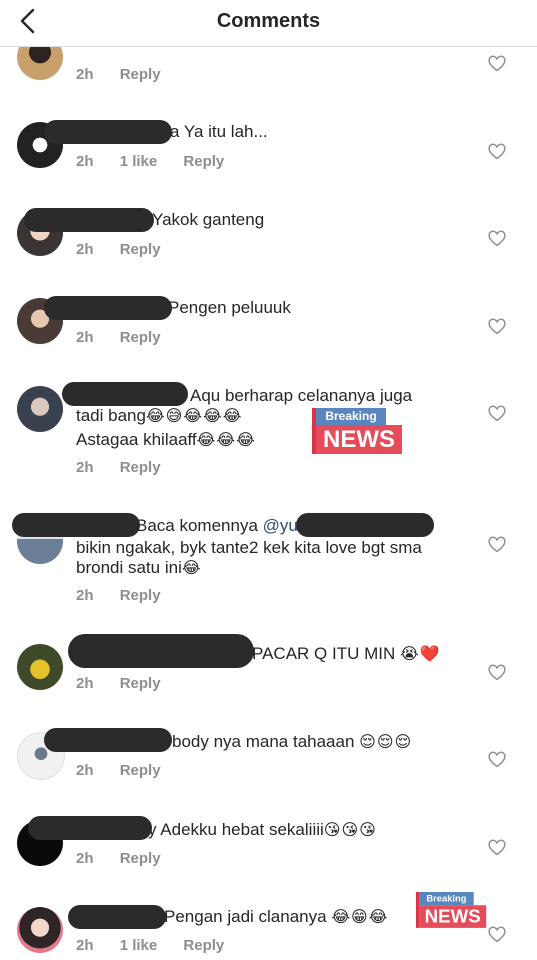  I want to click on page-title: Comments, so click(268, 21).